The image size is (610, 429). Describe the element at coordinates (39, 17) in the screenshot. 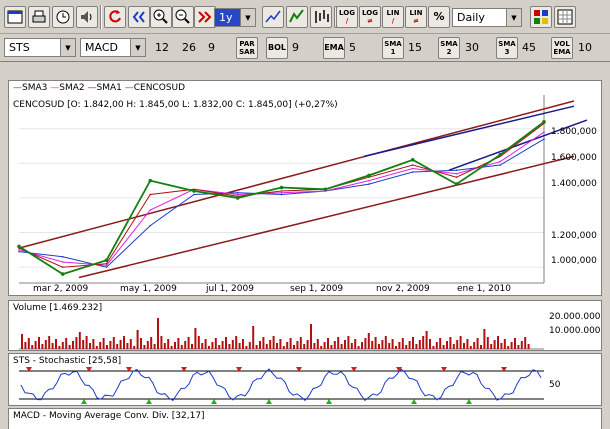

I see `print-icon` at that location.